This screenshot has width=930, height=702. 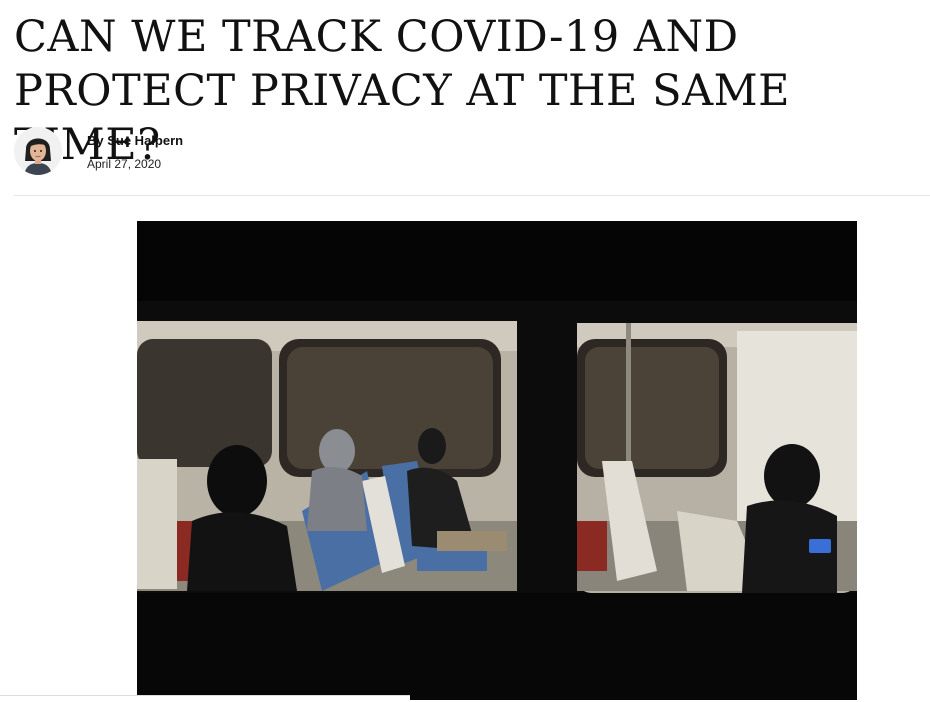 I want to click on byline: By Sue Halpern April 27, 2020, so click(x=214, y=153).